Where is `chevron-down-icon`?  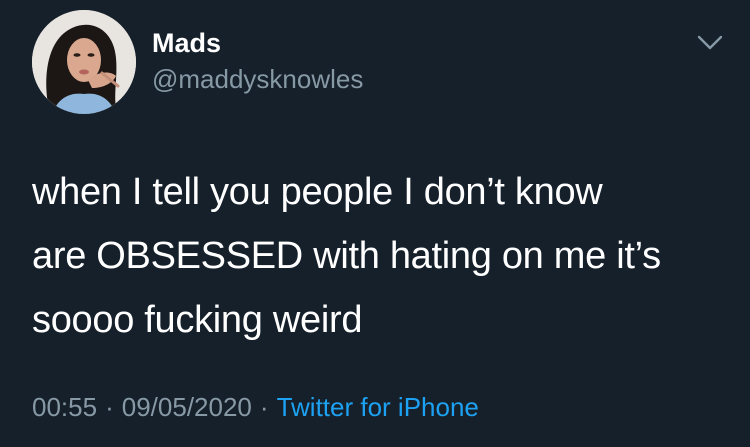 chevron-down-icon is located at coordinates (710, 42).